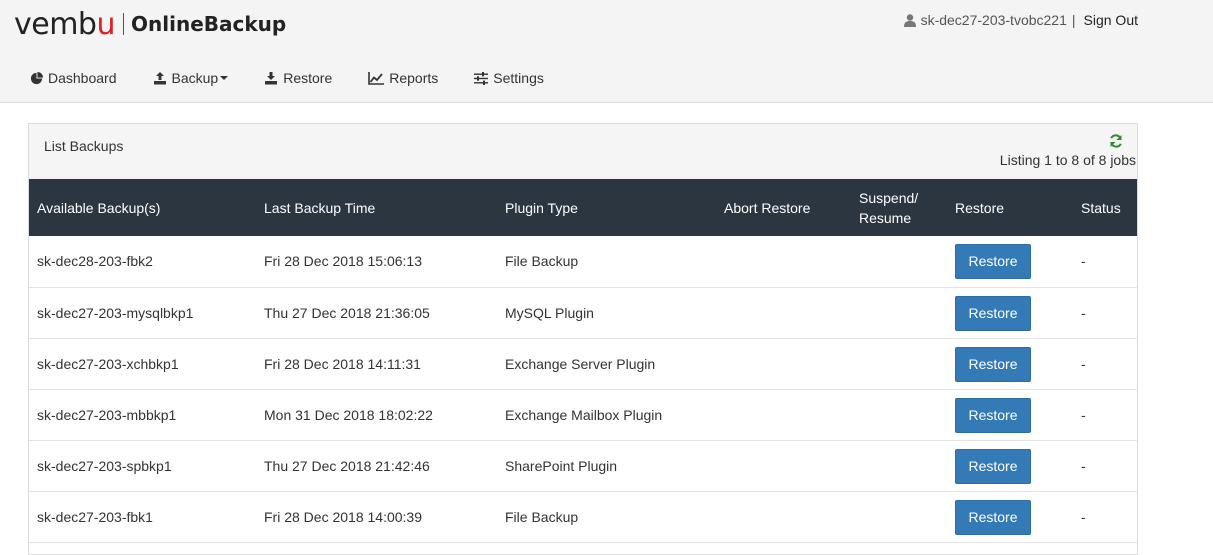 Image resolution: width=1213 pixels, height=555 pixels. What do you see at coordinates (95, 516) in the screenshot?
I see `backup-name: sk-dec27-203-fbk1` at bounding box center [95, 516].